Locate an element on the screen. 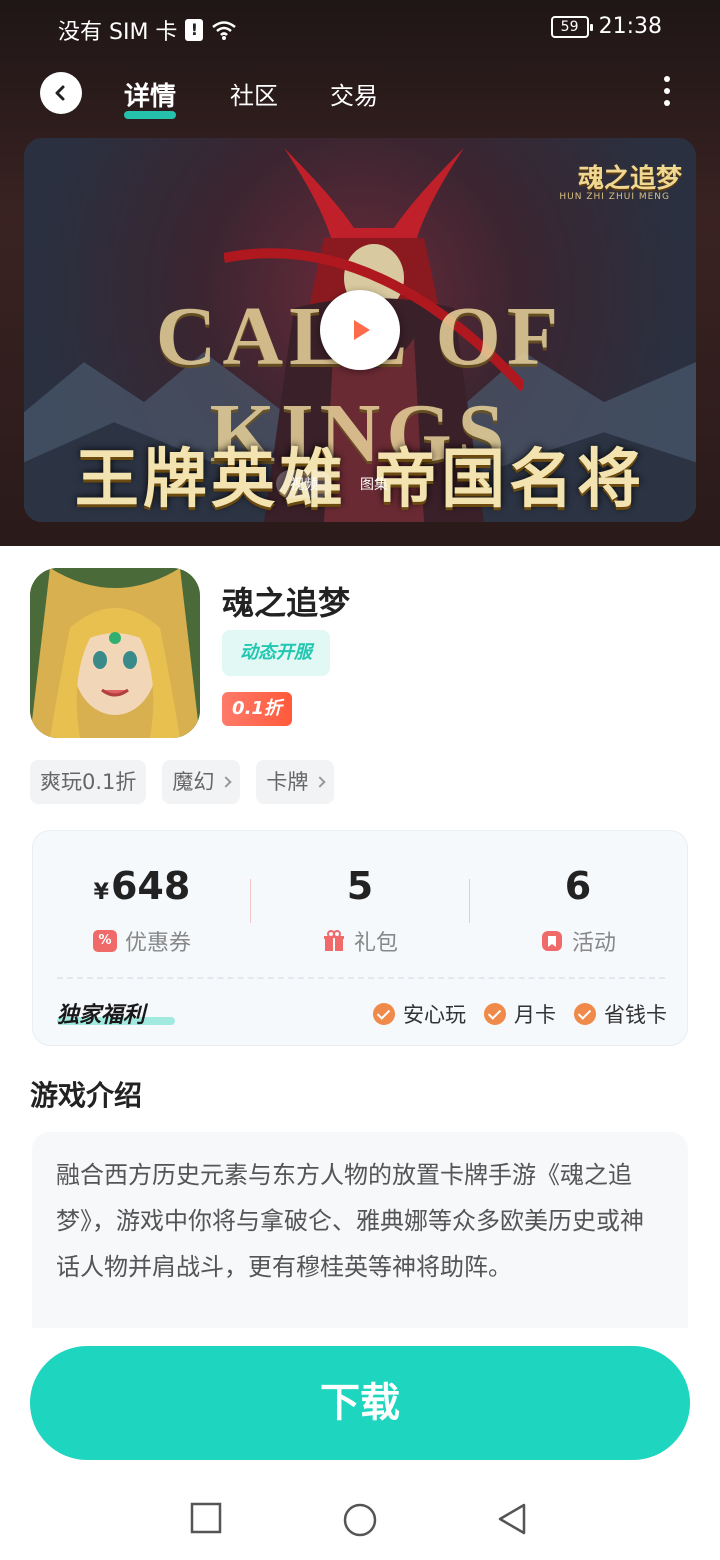 This screenshot has width=720, height=1560. active-tab-indicator is located at coordinates (150, 115).